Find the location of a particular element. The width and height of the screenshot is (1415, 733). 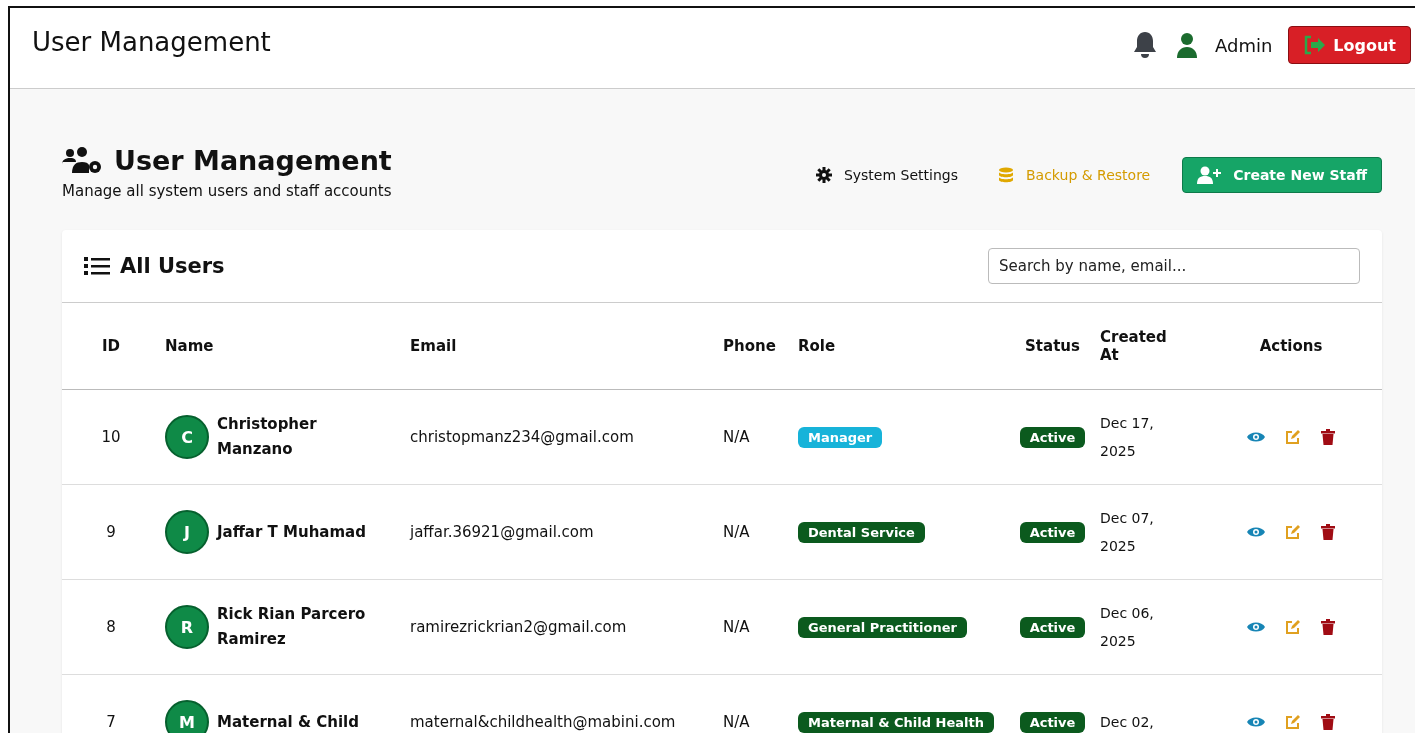

role-badge: Manager is located at coordinates (840, 437).